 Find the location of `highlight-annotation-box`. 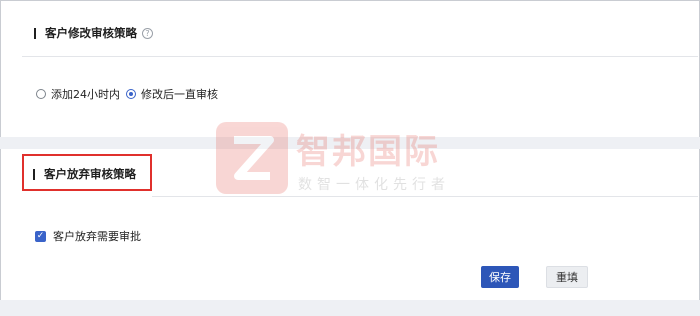

highlight-annotation-box is located at coordinates (87, 172).